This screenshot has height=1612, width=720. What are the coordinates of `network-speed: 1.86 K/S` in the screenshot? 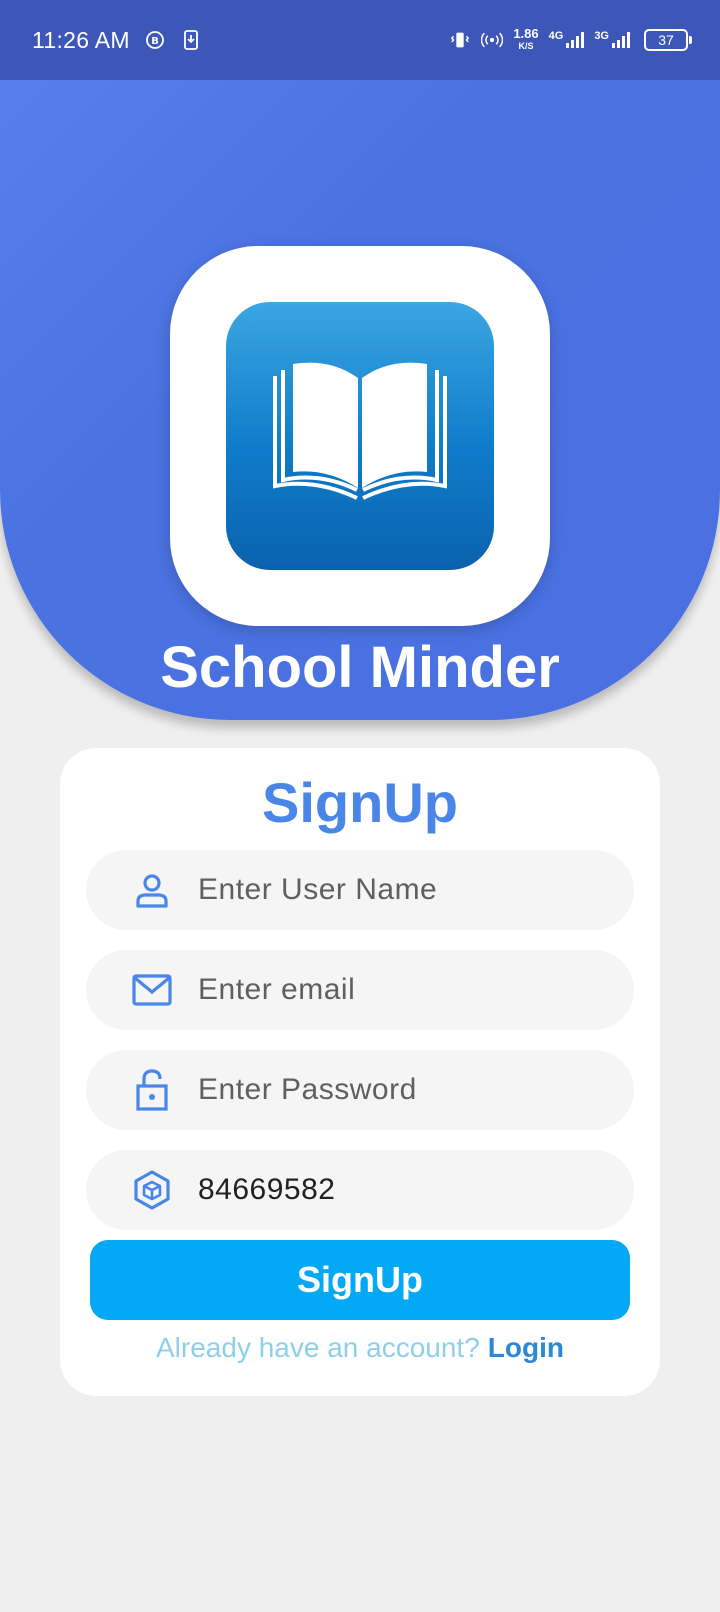 It's located at (526, 39).